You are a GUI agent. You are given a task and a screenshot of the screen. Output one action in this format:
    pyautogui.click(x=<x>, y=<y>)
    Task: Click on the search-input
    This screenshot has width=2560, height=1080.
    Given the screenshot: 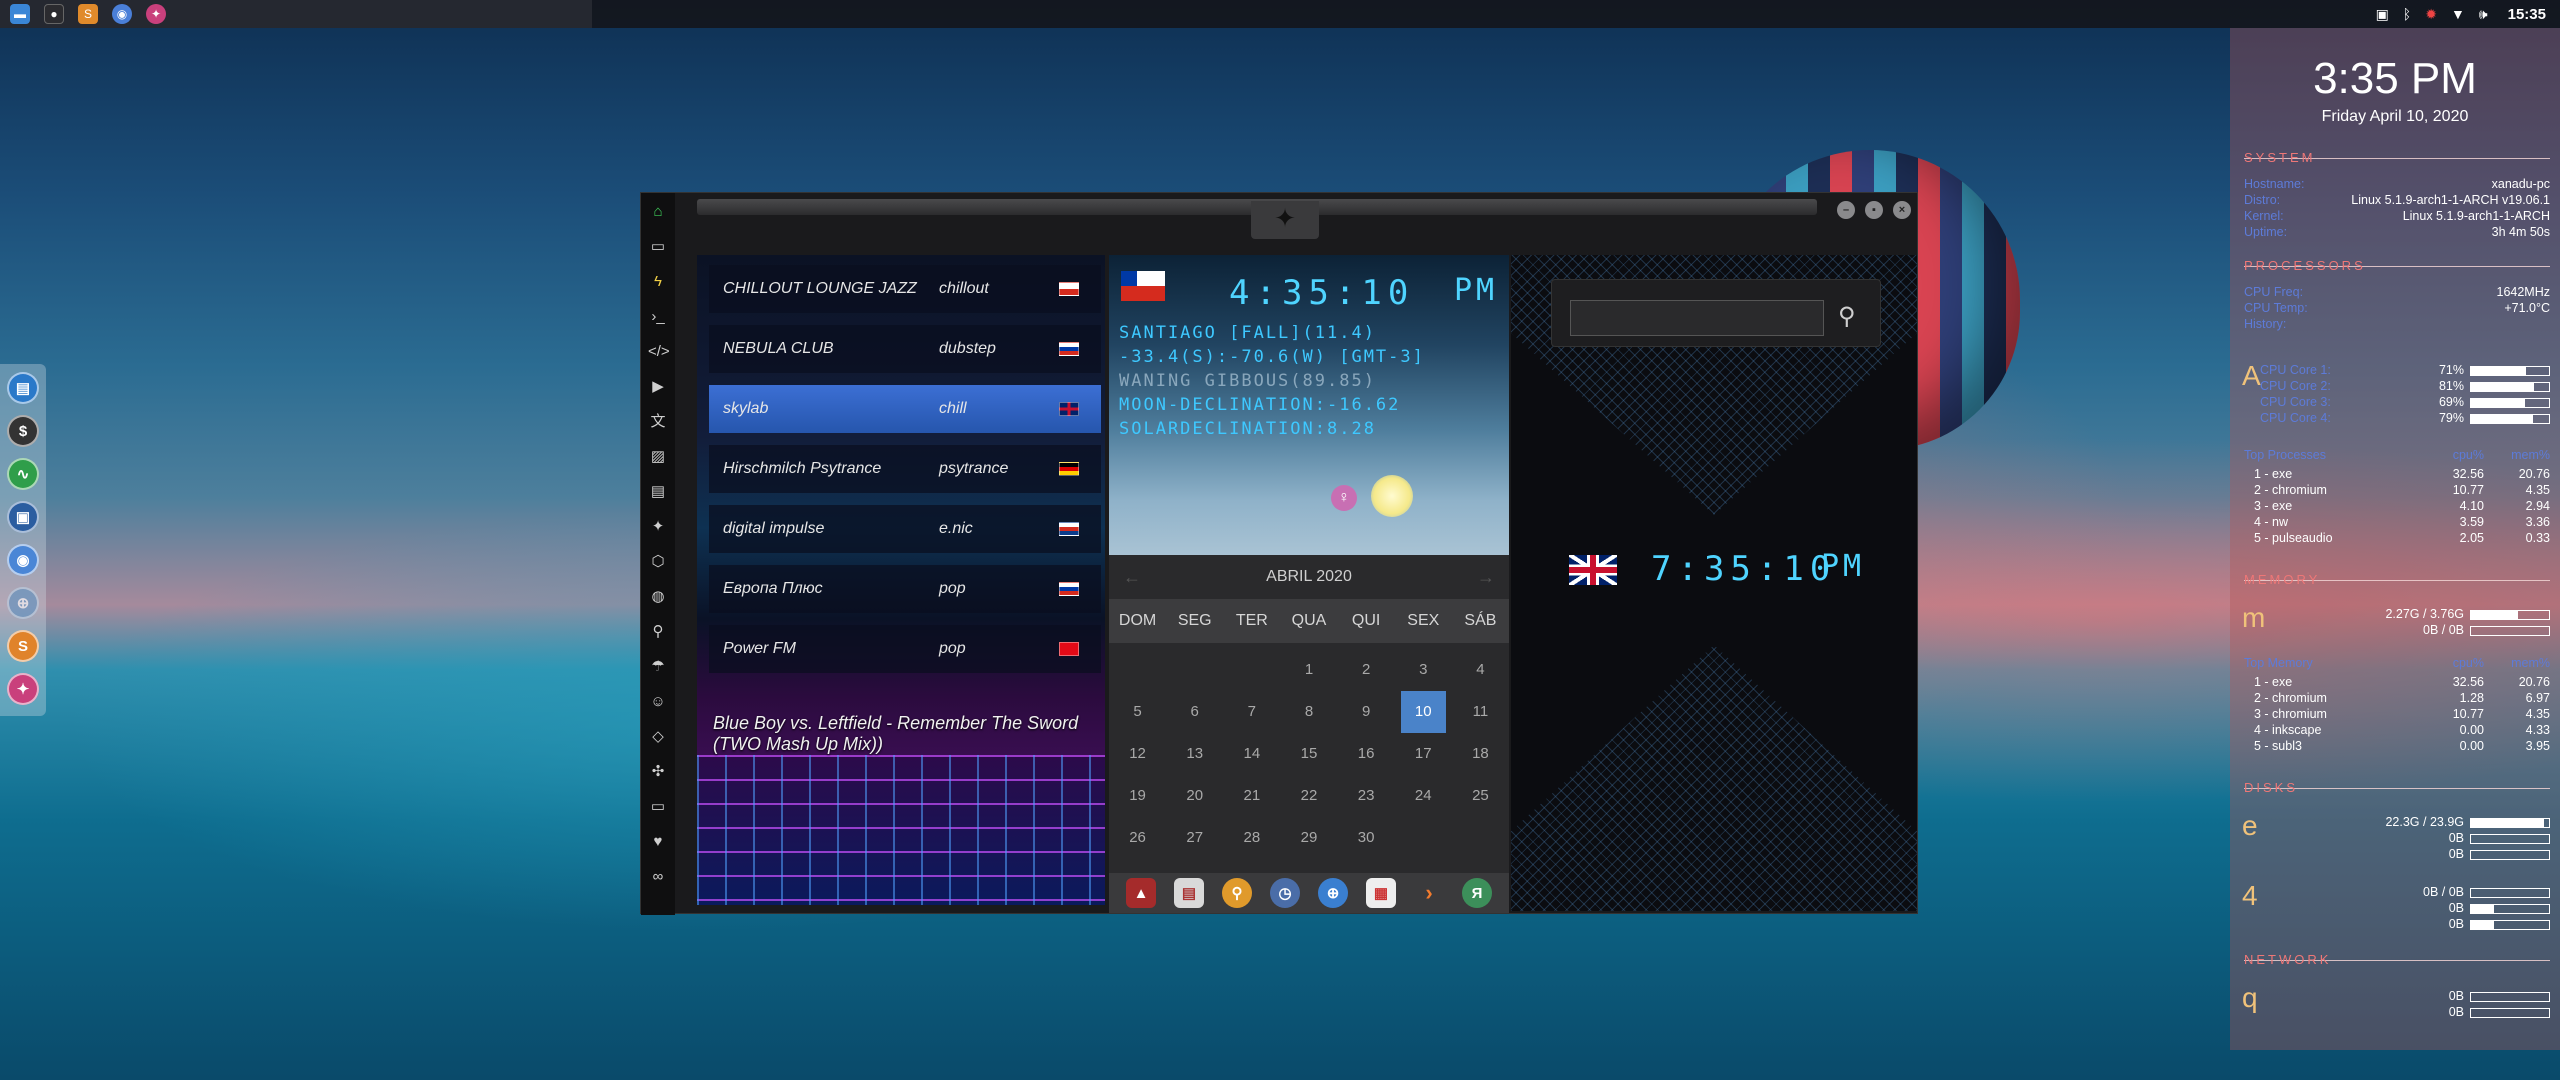 What is the action you would take?
    pyautogui.click(x=1697, y=318)
    